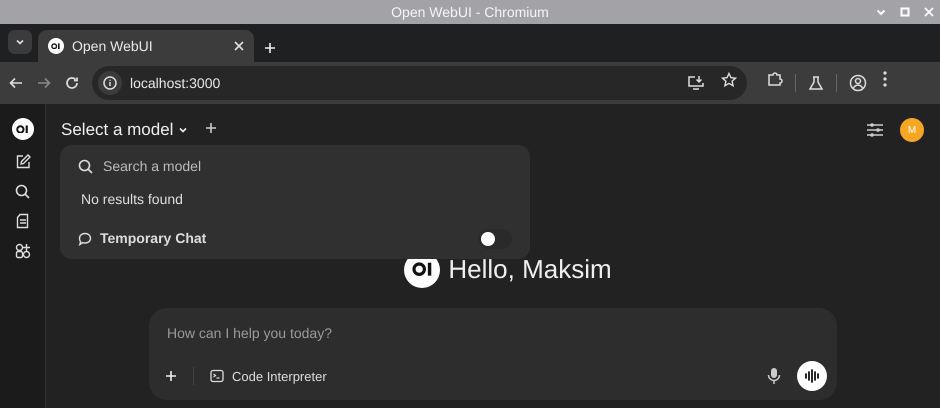 This screenshot has height=408, width=940. I want to click on back-icon, so click(16, 83).